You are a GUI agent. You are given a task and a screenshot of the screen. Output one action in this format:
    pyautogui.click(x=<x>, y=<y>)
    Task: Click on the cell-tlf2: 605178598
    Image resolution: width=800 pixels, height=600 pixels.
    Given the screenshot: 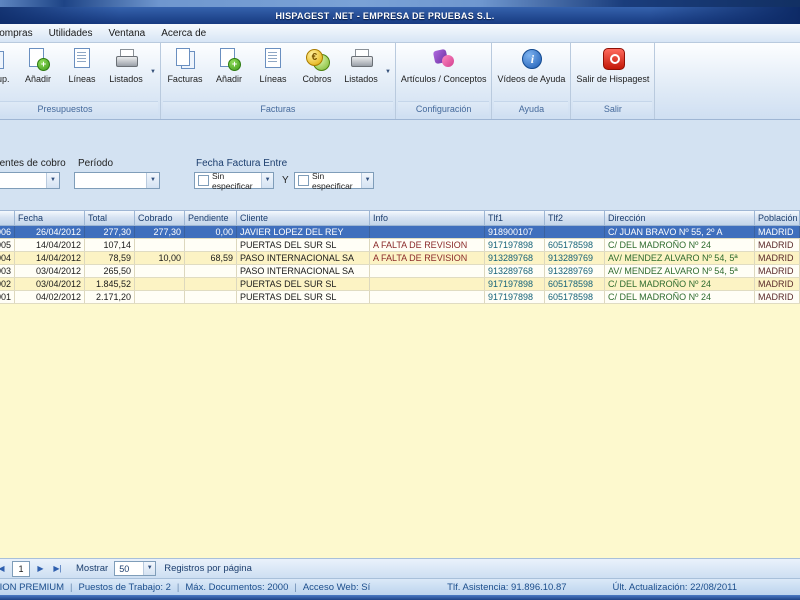 What is the action you would take?
    pyautogui.click(x=575, y=245)
    